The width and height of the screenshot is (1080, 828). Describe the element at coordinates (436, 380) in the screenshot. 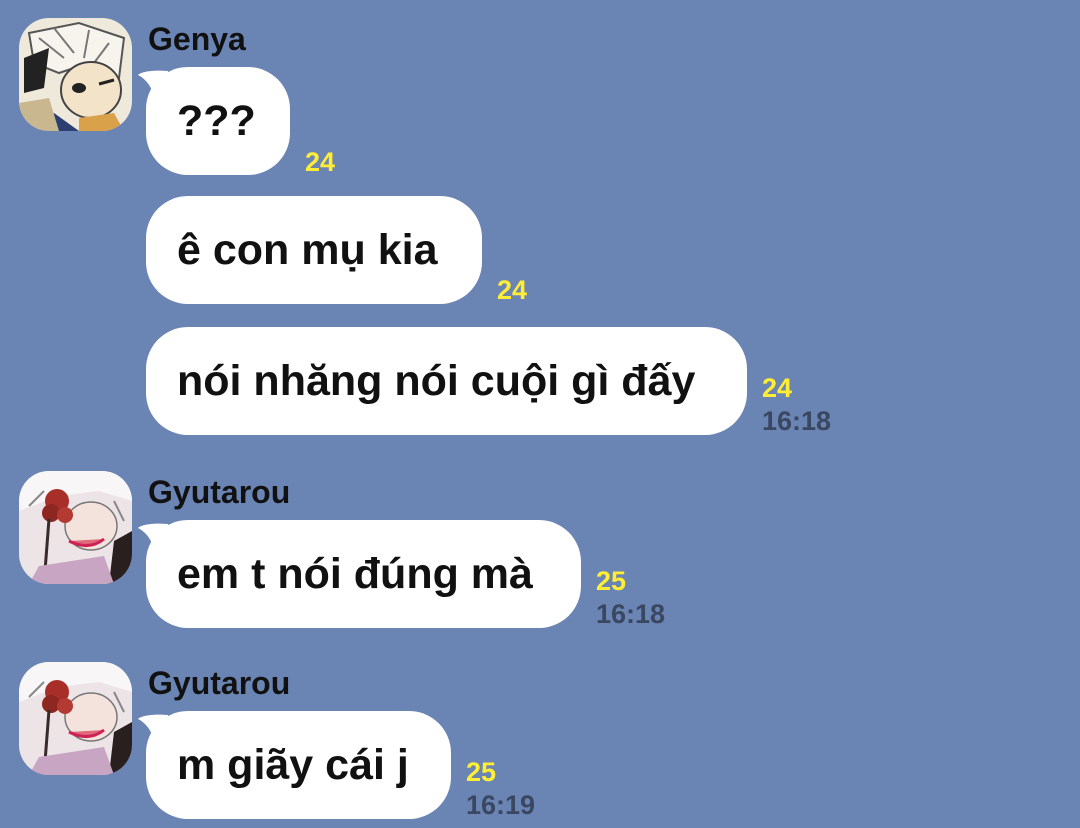

I see `message-text: nói nhăng nói cuội gì đấy` at that location.